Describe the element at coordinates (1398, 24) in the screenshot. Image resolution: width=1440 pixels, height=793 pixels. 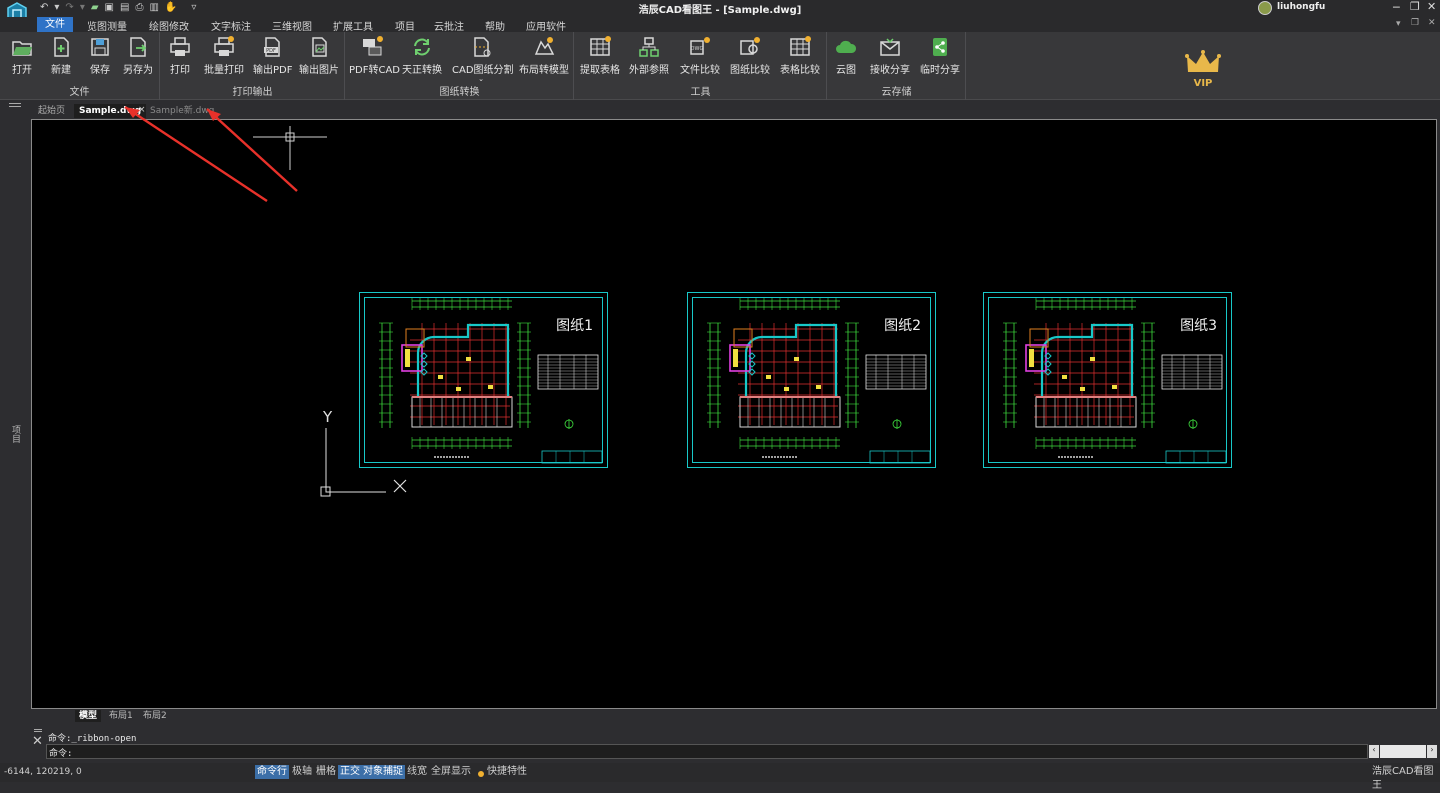
I see `ribbon-minimize-icon: ▾` at that location.